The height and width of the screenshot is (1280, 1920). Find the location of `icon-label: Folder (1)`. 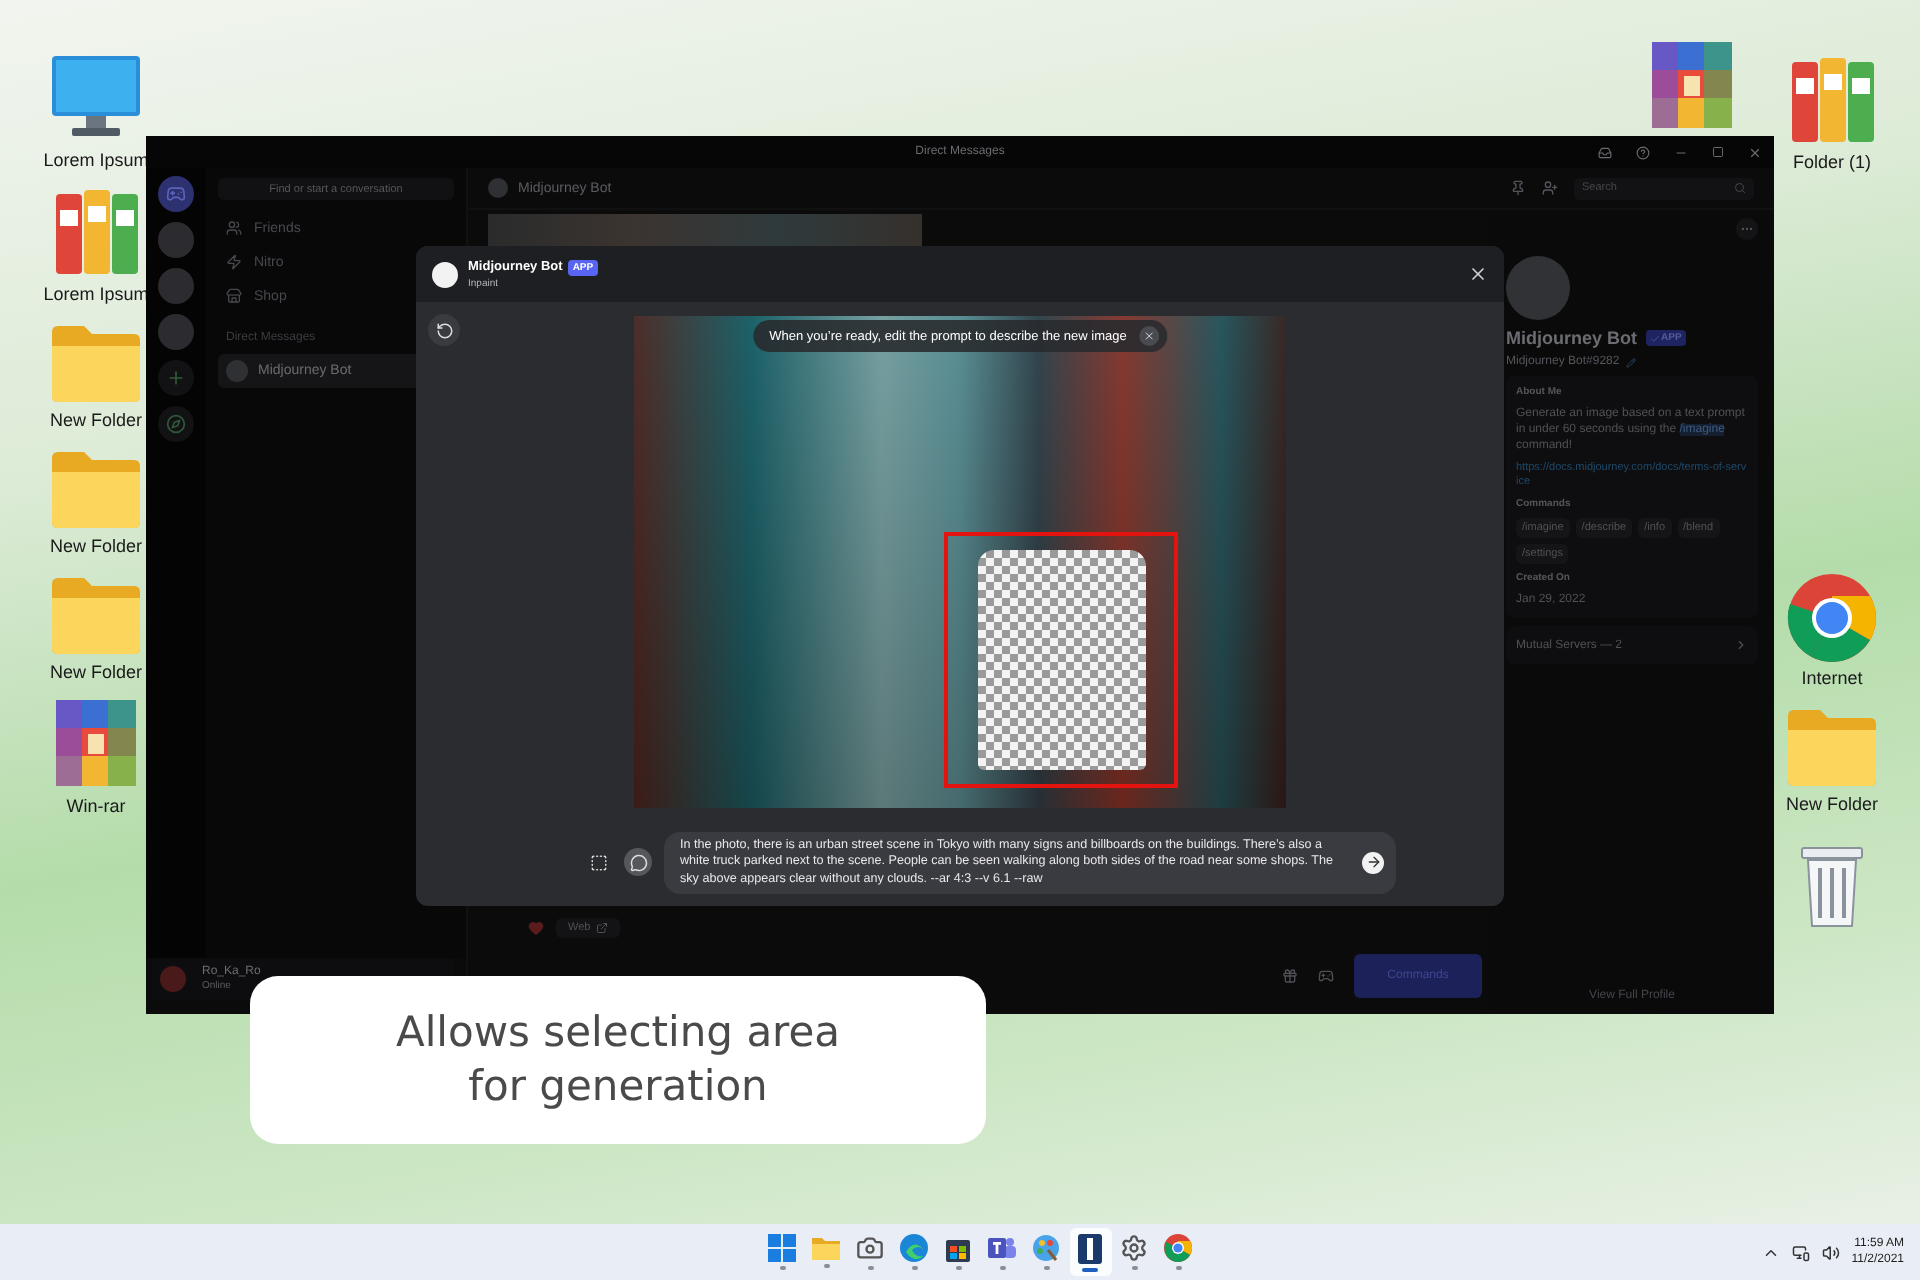

icon-label: Folder (1) is located at coordinates (1831, 162).